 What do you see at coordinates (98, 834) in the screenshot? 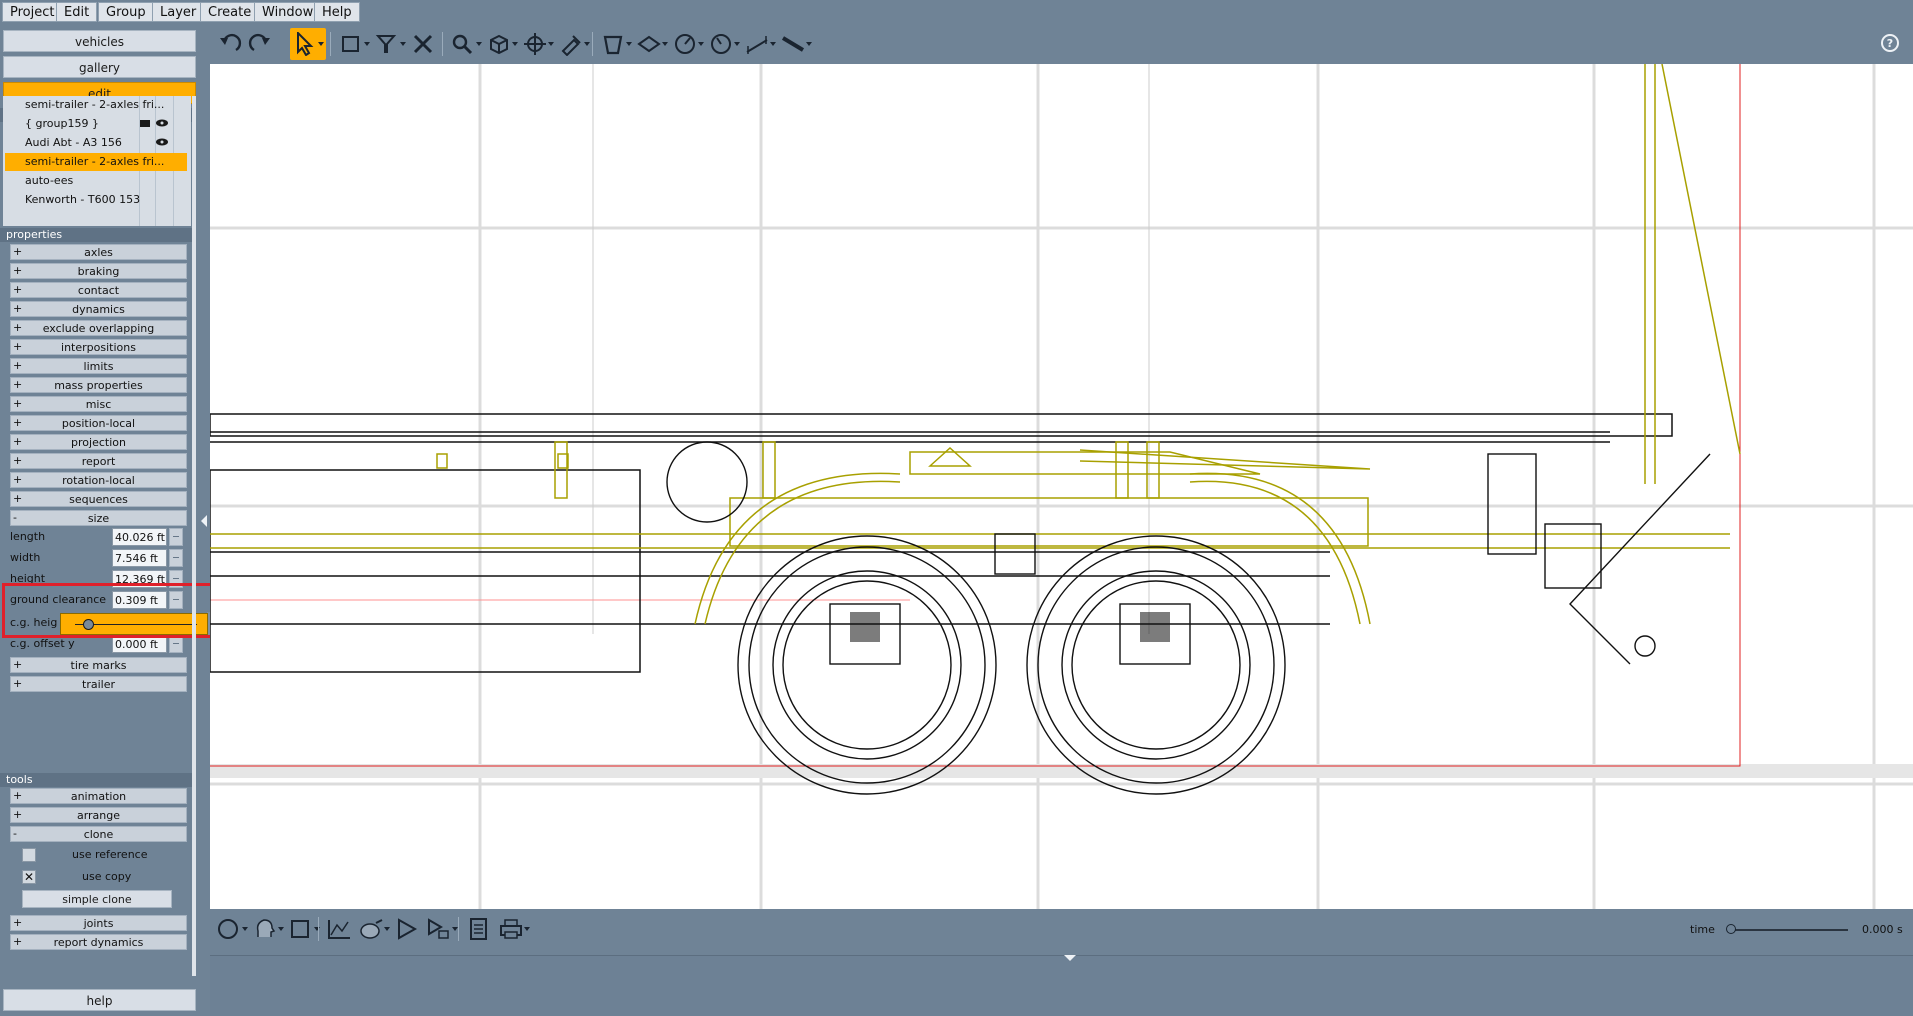
I see `property-clone: - clone` at bounding box center [98, 834].